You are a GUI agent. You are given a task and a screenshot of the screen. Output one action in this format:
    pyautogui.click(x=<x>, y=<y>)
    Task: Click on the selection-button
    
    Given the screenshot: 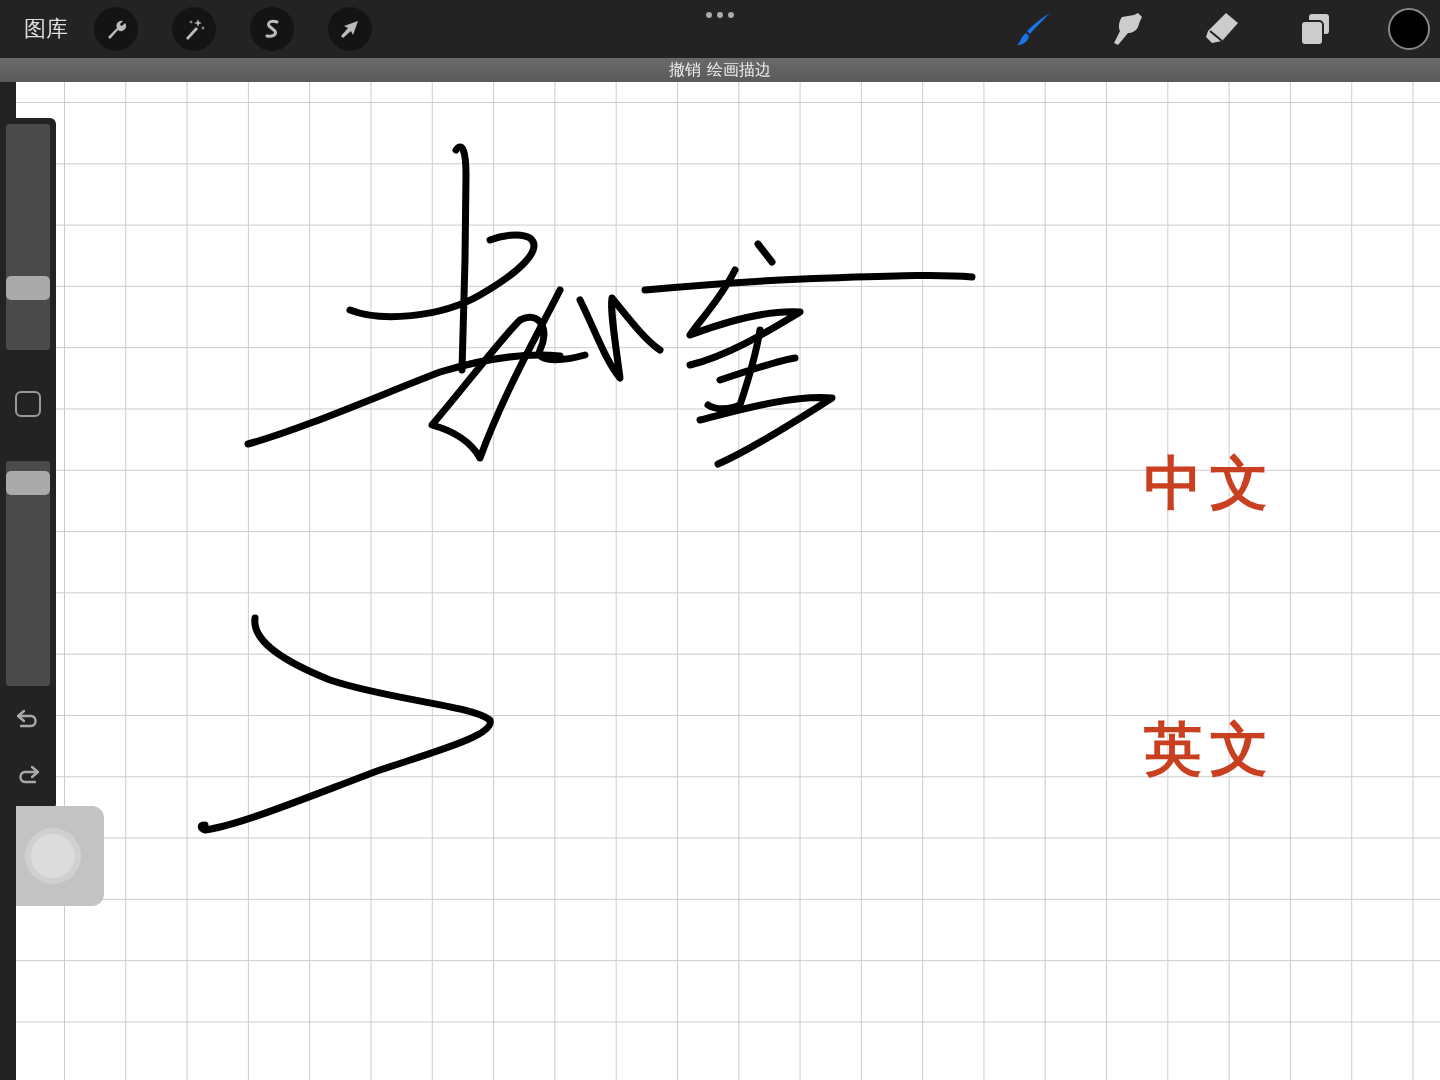 What is the action you would take?
    pyautogui.click(x=272, y=29)
    